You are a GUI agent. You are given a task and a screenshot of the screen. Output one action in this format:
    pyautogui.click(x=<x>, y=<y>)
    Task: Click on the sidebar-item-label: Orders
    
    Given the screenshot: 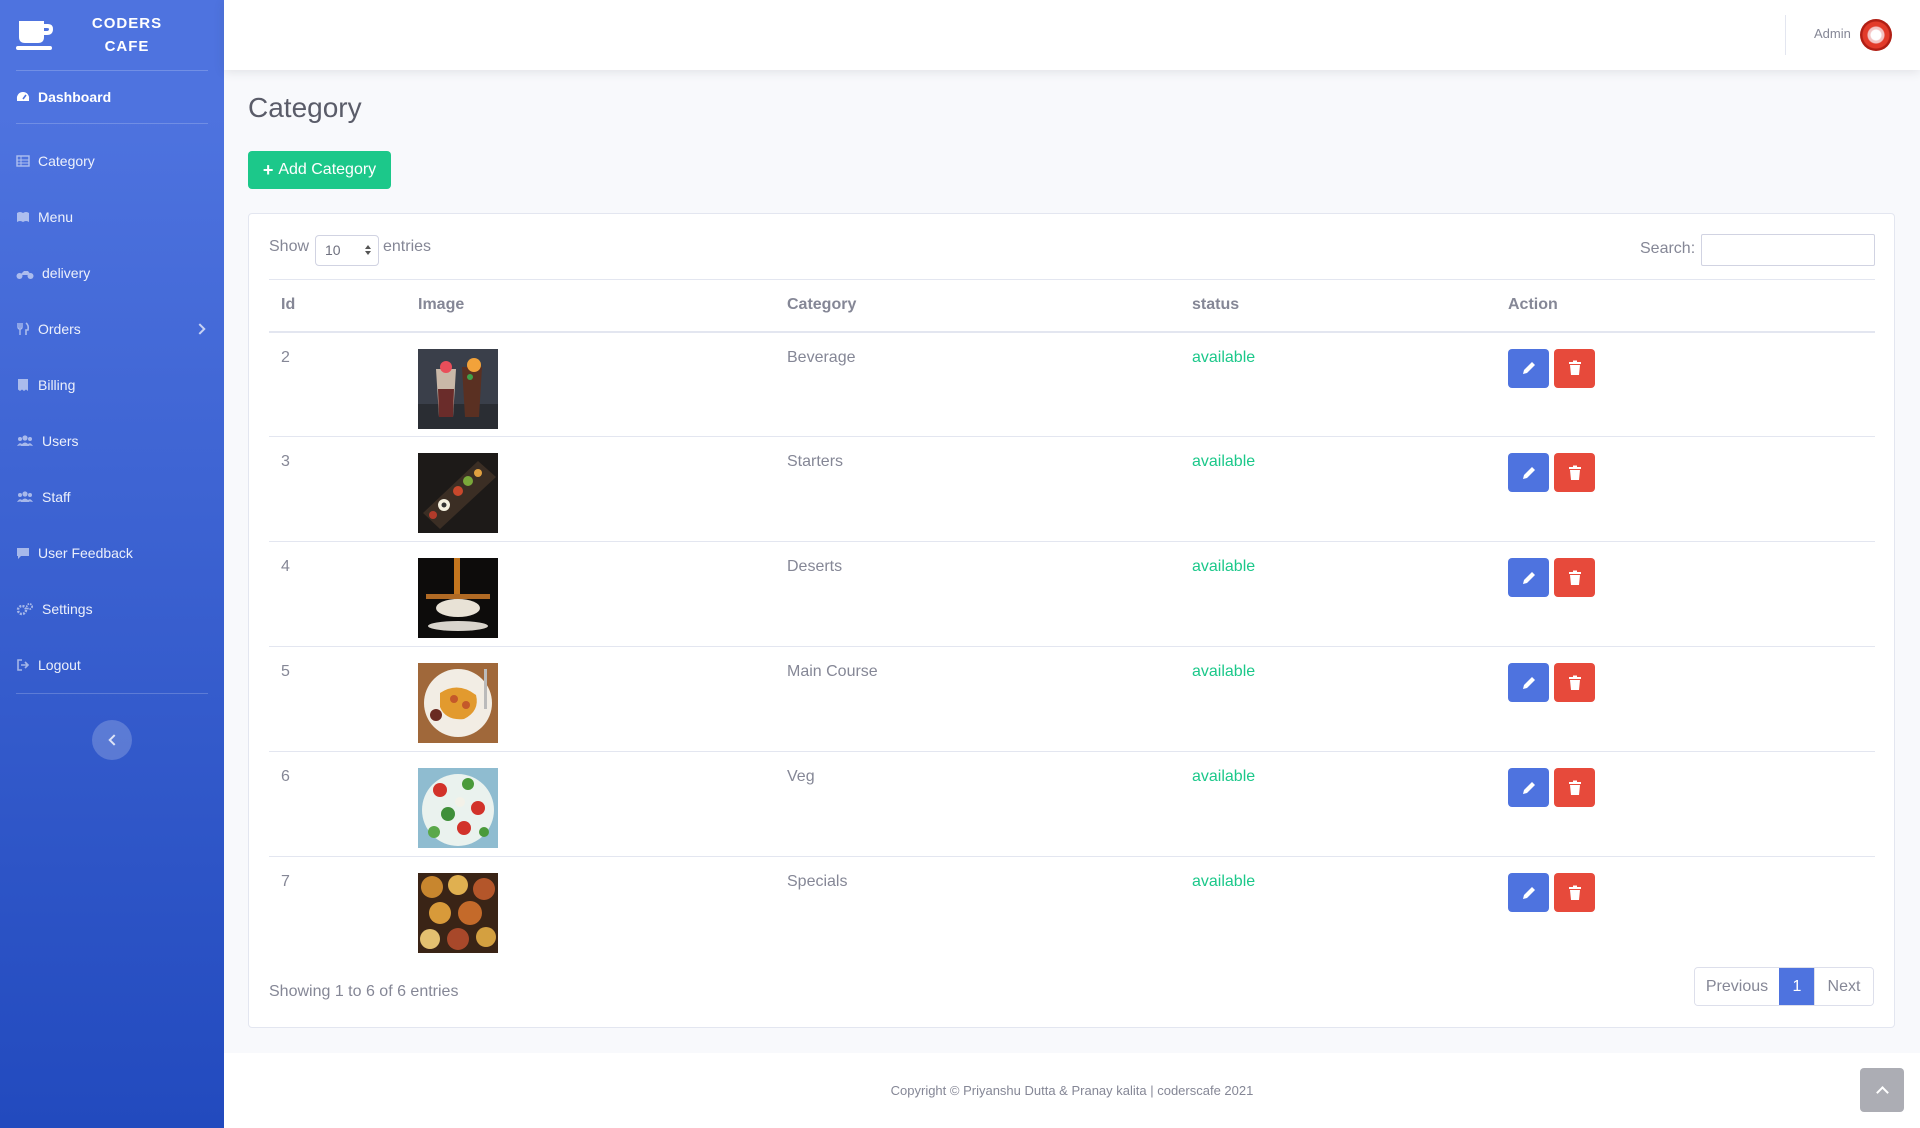 What is the action you would take?
    pyautogui.click(x=59, y=329)
    